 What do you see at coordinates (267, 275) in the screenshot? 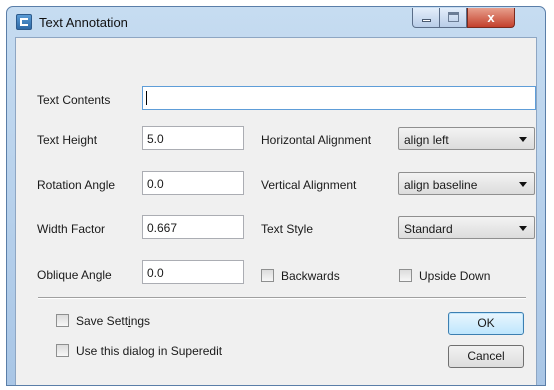
I see `backwards-checkbox` at bounding box center [267, 275].